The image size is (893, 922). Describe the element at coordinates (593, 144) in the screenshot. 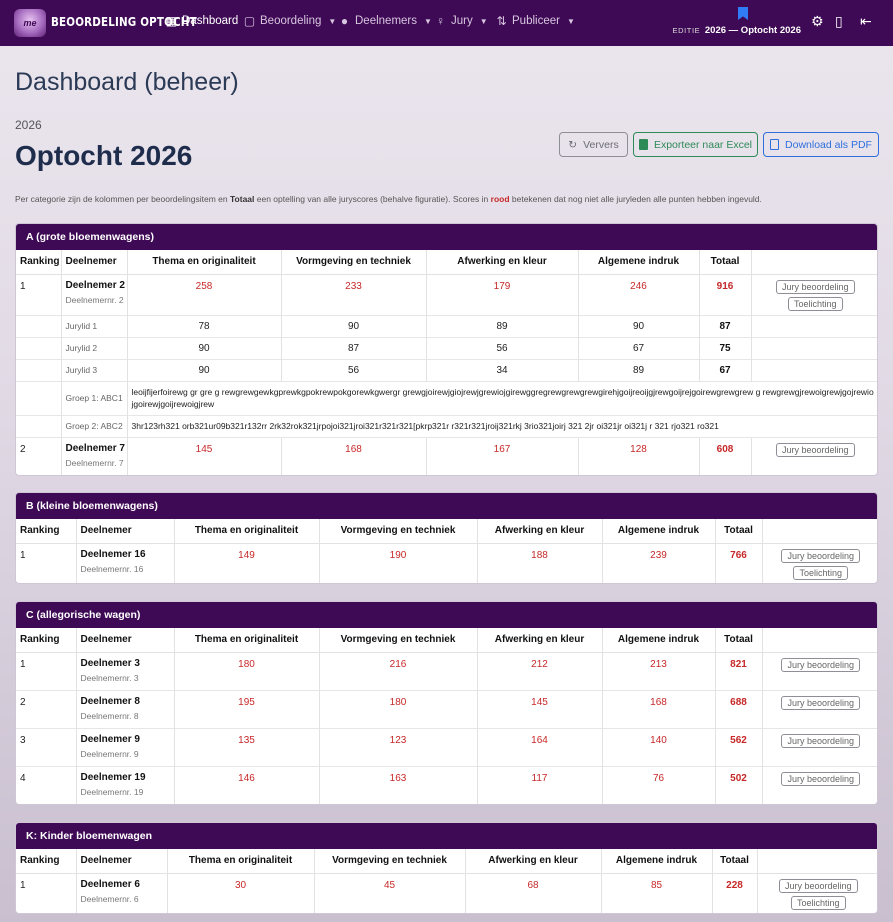

I see `refresh-button: ↻ Ververs` at that location.